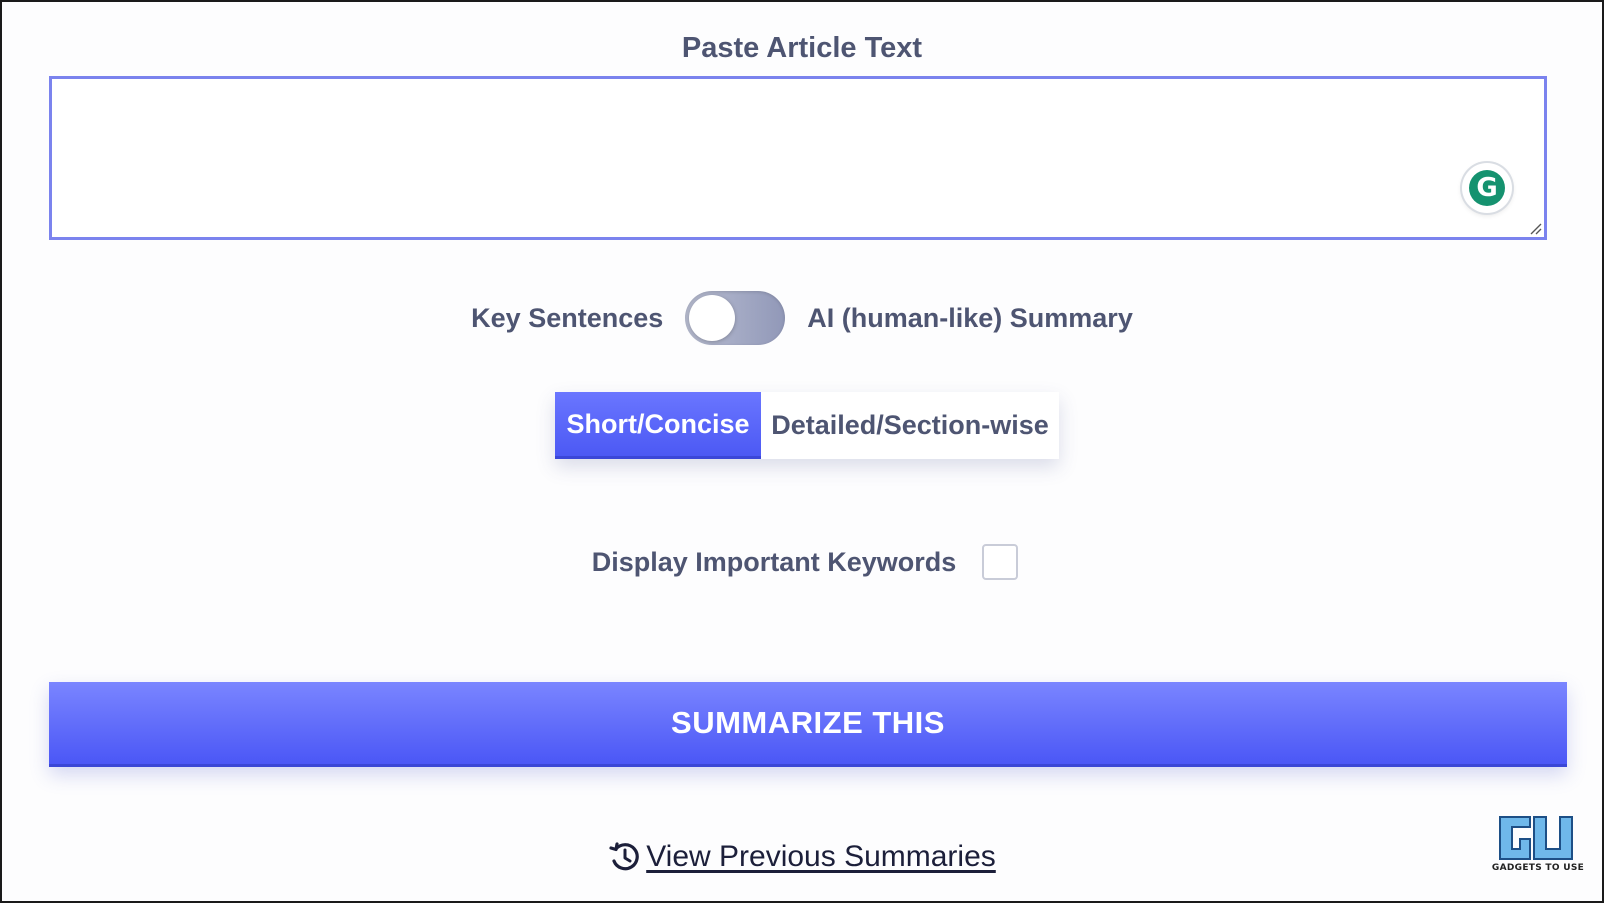  Describe the element at coordinates (802, 48) in the screenshot. I see `article-text-label: Paste Article Text` at that location.